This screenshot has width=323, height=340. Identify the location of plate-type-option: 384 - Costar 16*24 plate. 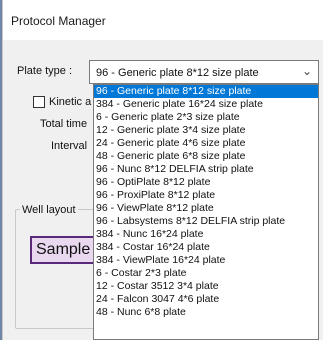
(206, 247).